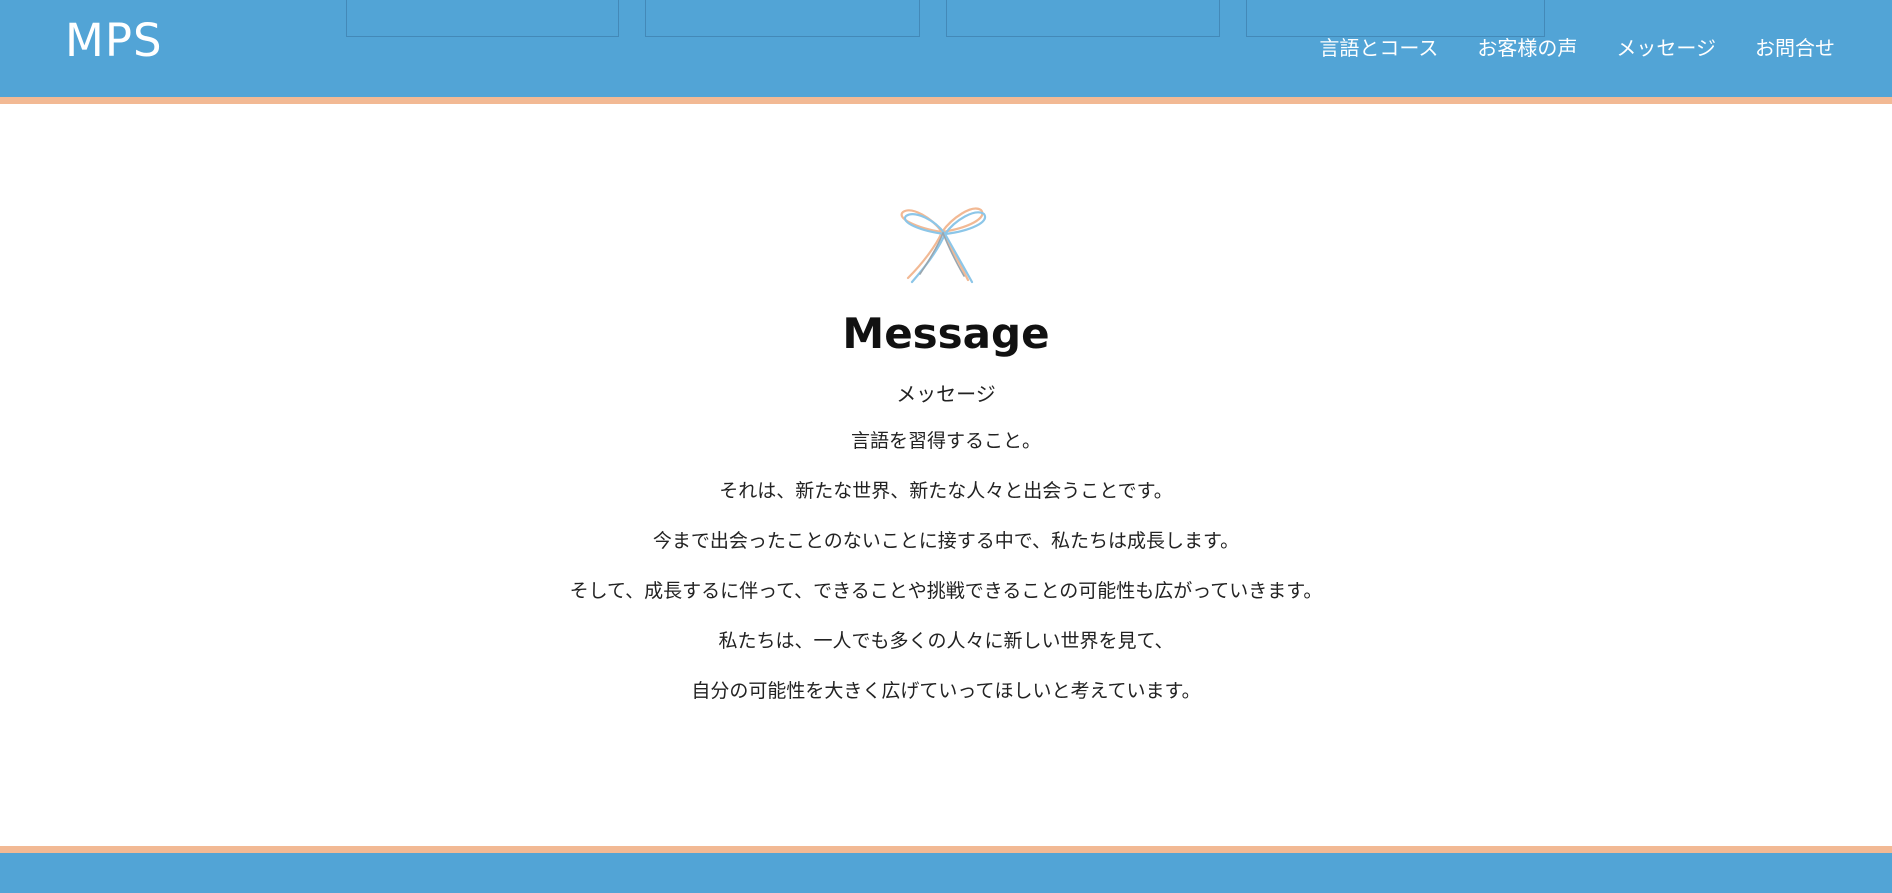  I want to click on main-nav: 言語とコース お客様の声 メッセージ お問合せ, so click(1577, 48).